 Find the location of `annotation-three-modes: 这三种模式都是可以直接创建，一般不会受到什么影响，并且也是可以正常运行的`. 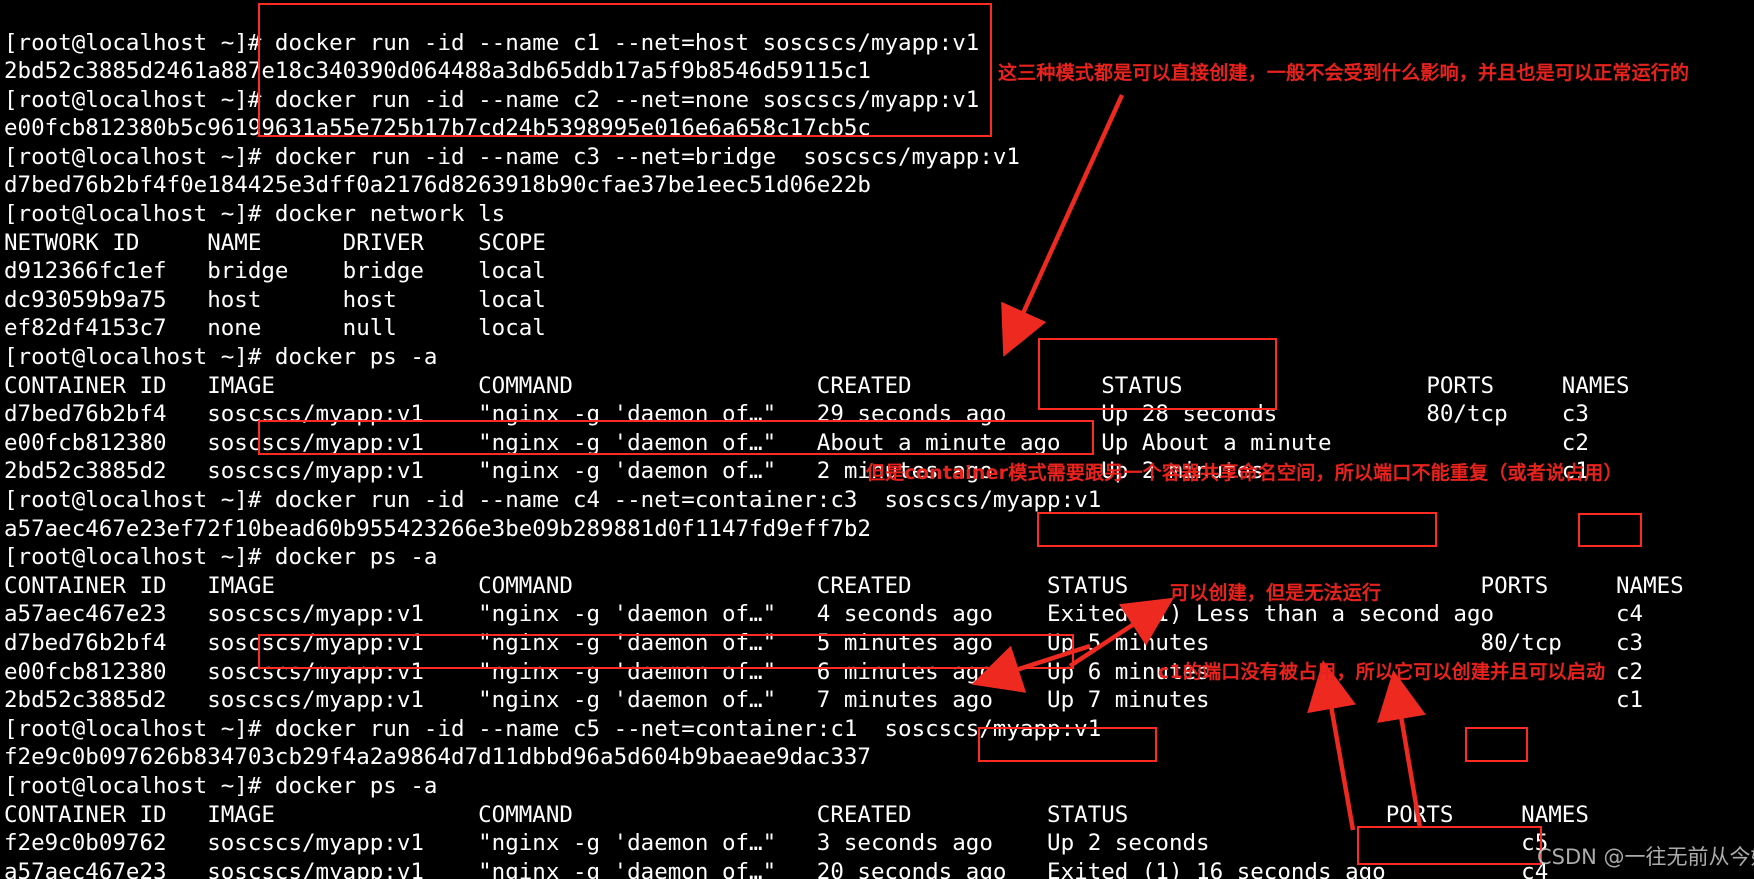

annotation-three-modes: 这三种模式都是可以直接创建，一般不会受到什么影响，并且也是可以正常运行的 is located at coordinates (1344, 73).